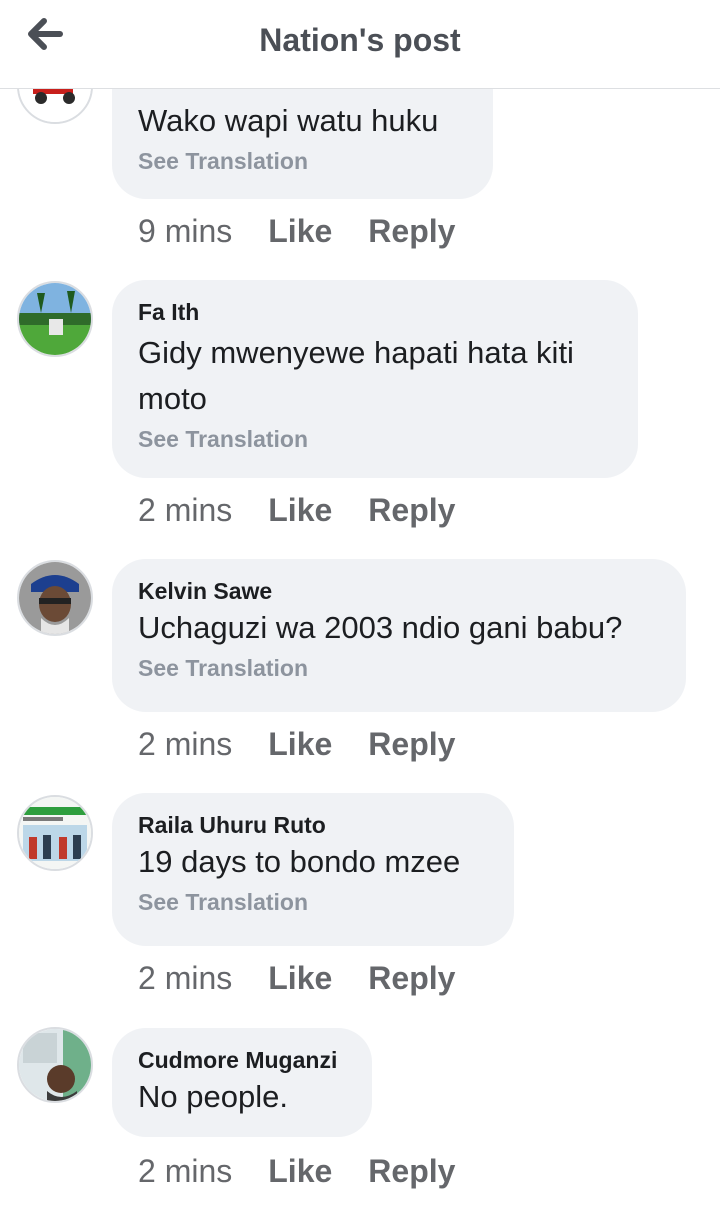  Describe the element at coordinates (185, 231) in the screenshot. I see `comment-time: 9 mins` at that location.